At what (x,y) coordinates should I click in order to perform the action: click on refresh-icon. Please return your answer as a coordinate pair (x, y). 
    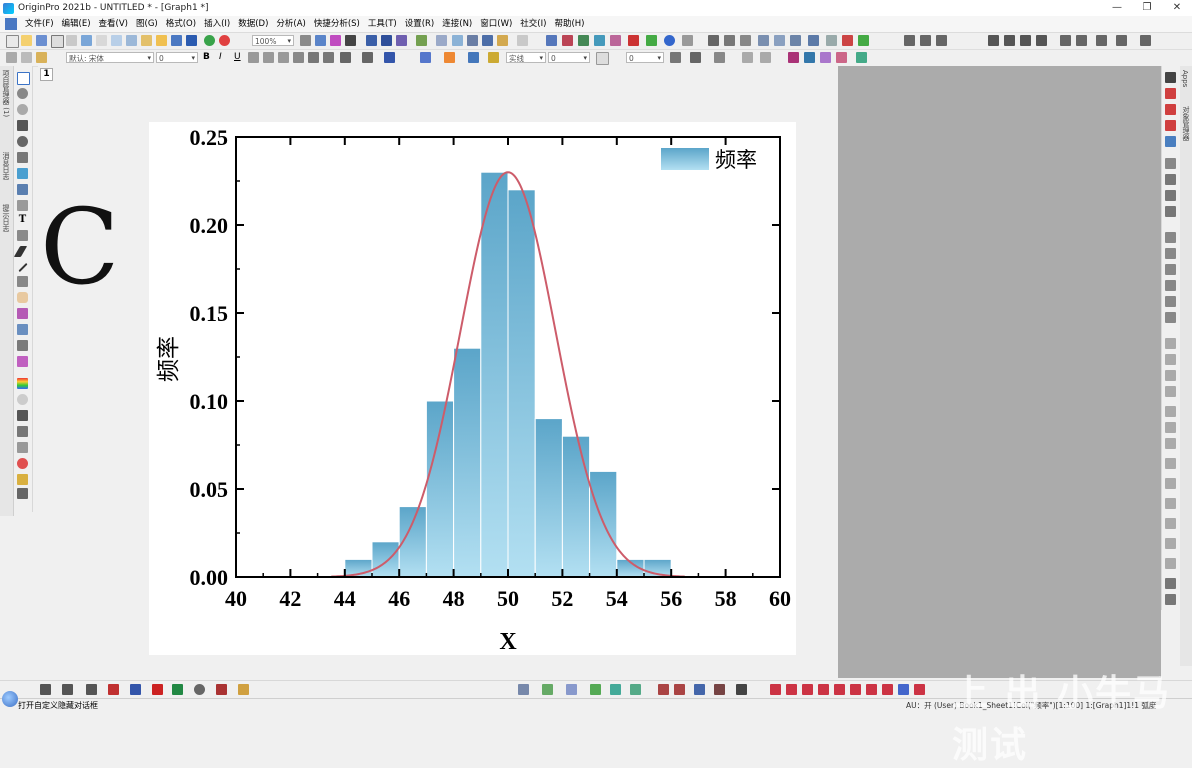
    Looking at the image, I should click on (421, 40).